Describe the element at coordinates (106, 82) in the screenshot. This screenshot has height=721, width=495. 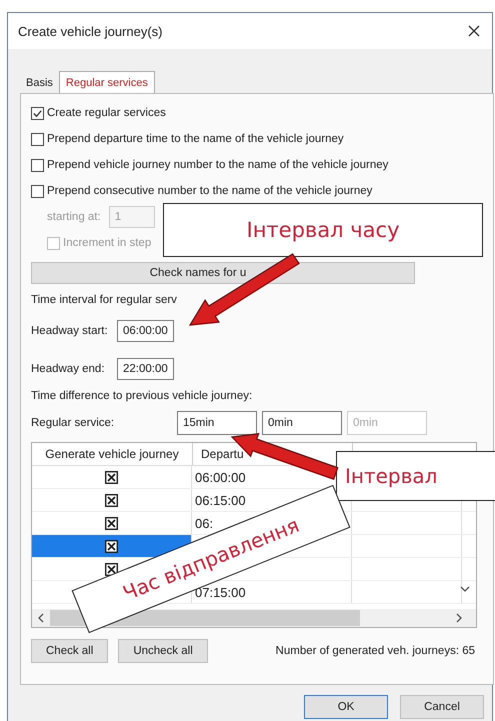
I see `tab: Regular services` at that location.